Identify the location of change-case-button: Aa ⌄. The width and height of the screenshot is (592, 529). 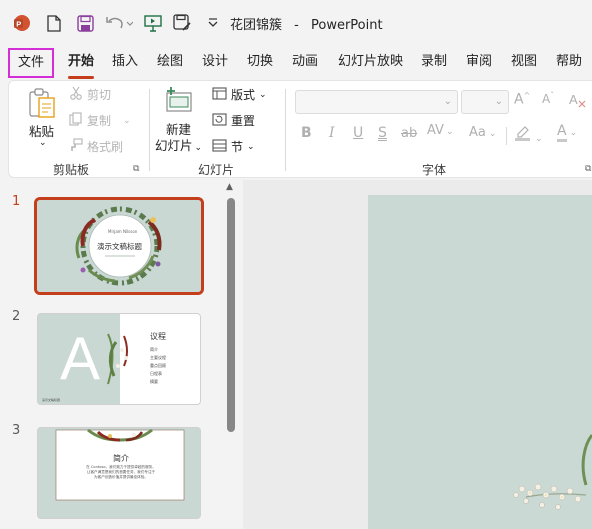
(482, 132).